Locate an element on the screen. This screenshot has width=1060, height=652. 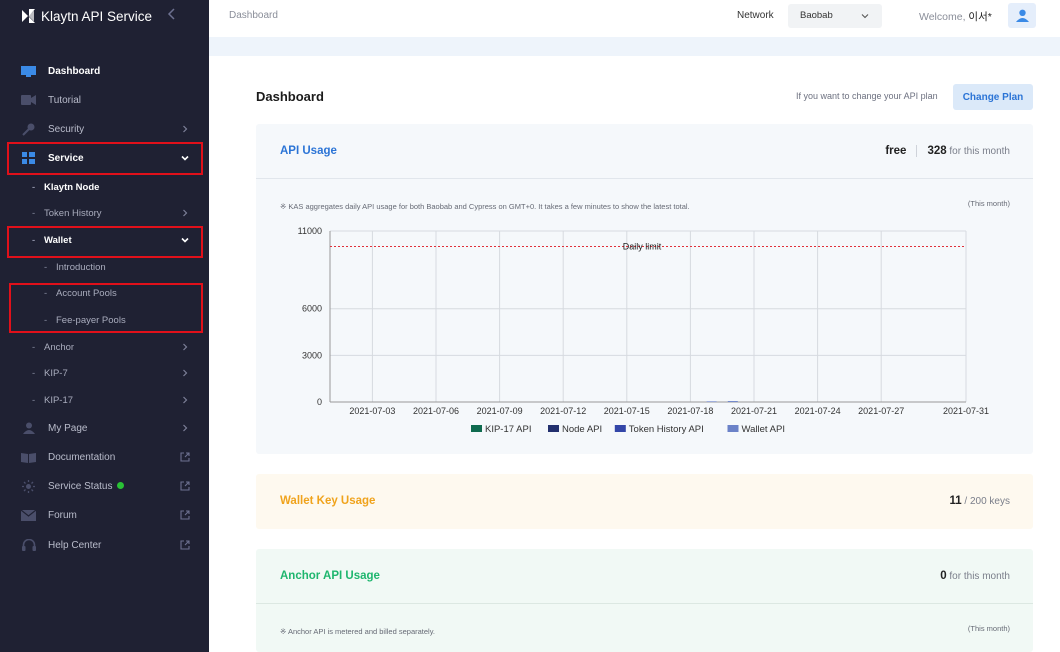
anchor-api-usage-summary: 0 for this month is located at coordinates (975, 576).